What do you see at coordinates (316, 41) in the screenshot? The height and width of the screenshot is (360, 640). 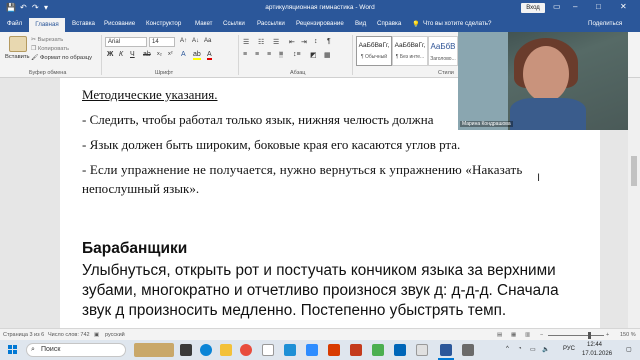 I see `sort-icon: ↕` at bounding box center [316, 41].